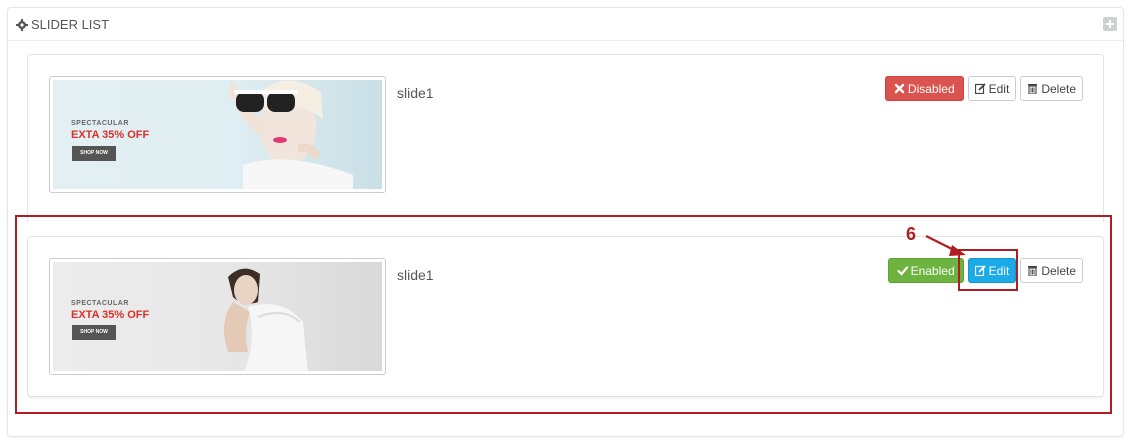 The width and height of the screenshot is (1130, 443). I want to click on delete-button: Delete, so click(1051, 88).